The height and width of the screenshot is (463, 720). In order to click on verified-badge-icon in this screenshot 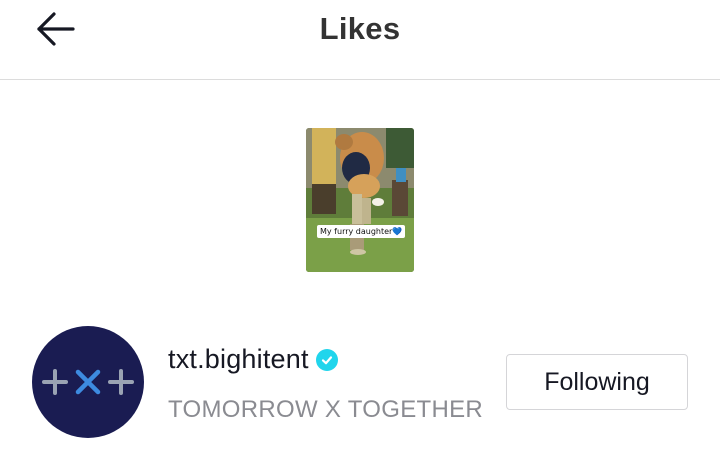, I will do `click(326, 359)`.